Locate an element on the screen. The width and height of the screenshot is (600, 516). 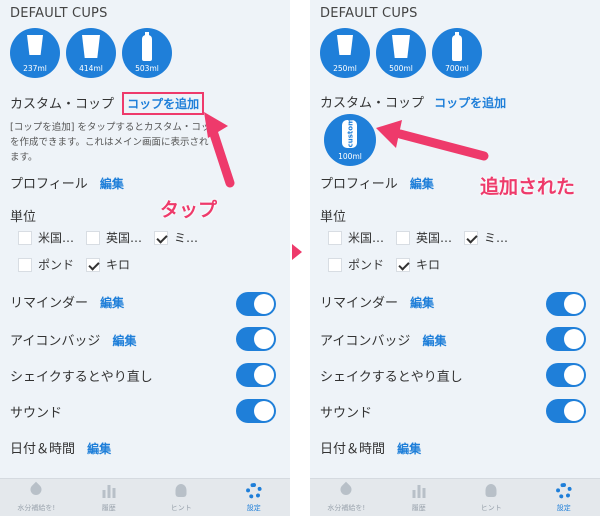
custom-cup-button: custom 100ml is located at coordinates (350, 140).